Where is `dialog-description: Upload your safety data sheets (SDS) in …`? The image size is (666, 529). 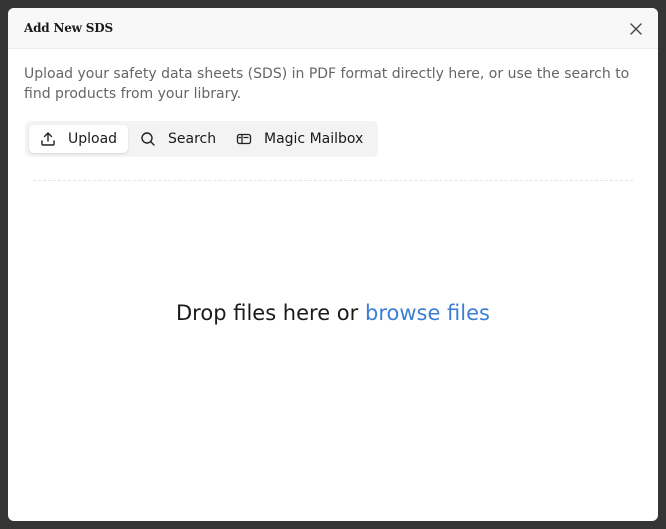 dialog-description: Upload your safety data sheets (SDS) in … is located at coordinates (327, 84).